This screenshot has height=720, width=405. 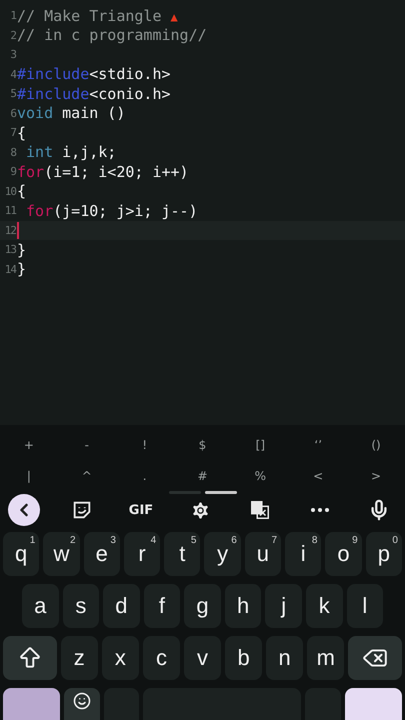 What do you see at coordinates (318, 445) in the screenshot?
I see `symbol-key: ‘’` at bounding box center [318, 445].